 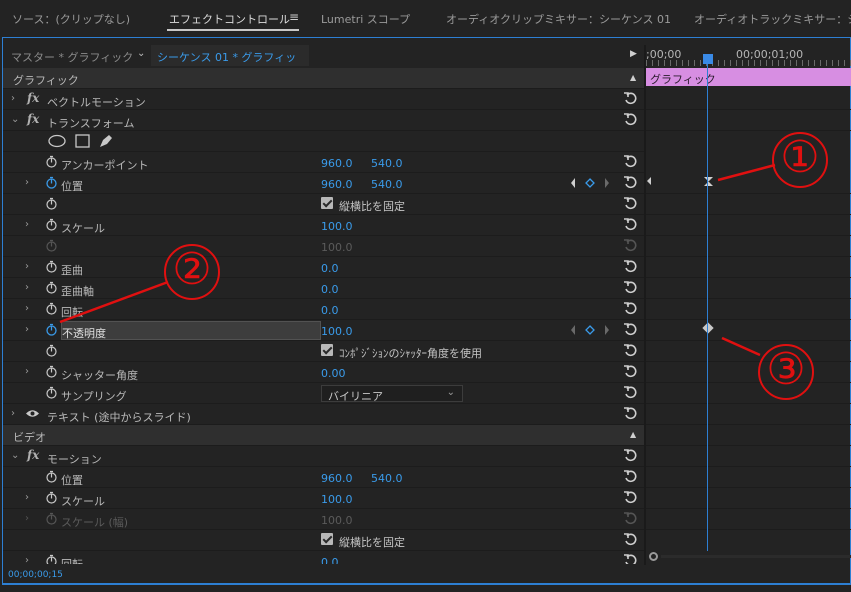 What do you see at coordinates (229, 18) in the screenshot?
I see `tab-effect-controls: エフェクトコントロール` at bounding box center [229, 18].